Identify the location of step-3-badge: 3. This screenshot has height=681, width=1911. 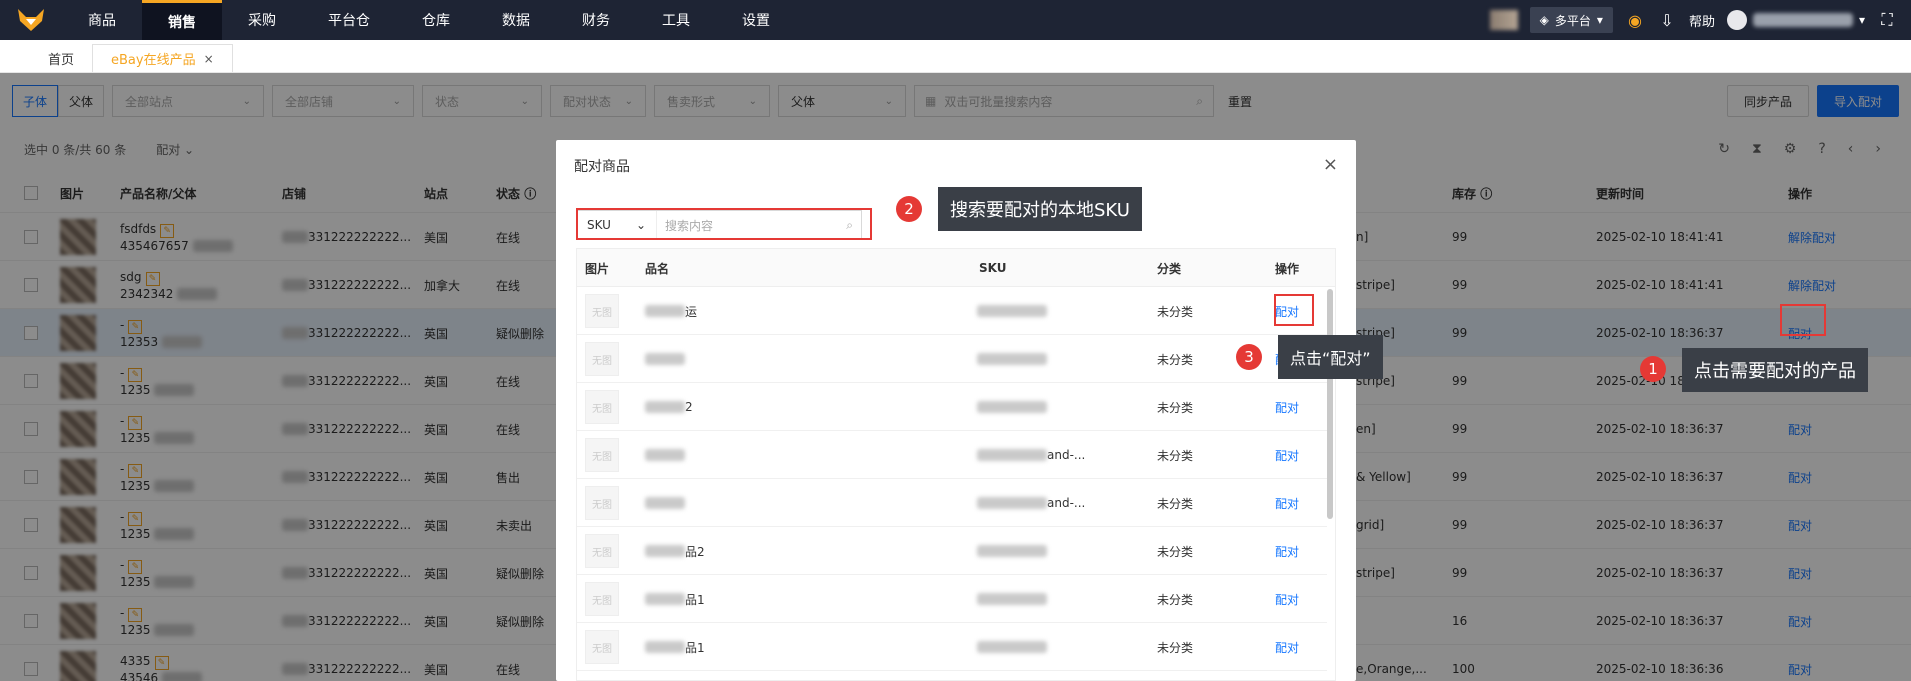
(1249, 357).